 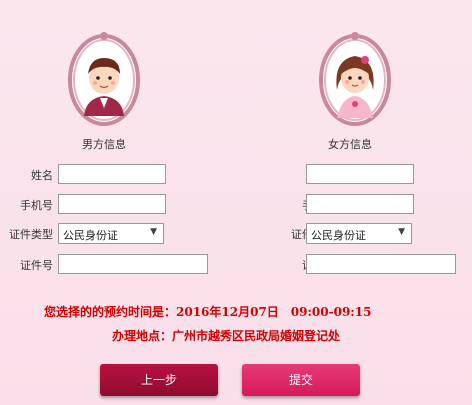 What do you see at coordinates (36, 205) in the screenshot?
I see `male-phone-label: 手机号` at bounding box center [36, 205].